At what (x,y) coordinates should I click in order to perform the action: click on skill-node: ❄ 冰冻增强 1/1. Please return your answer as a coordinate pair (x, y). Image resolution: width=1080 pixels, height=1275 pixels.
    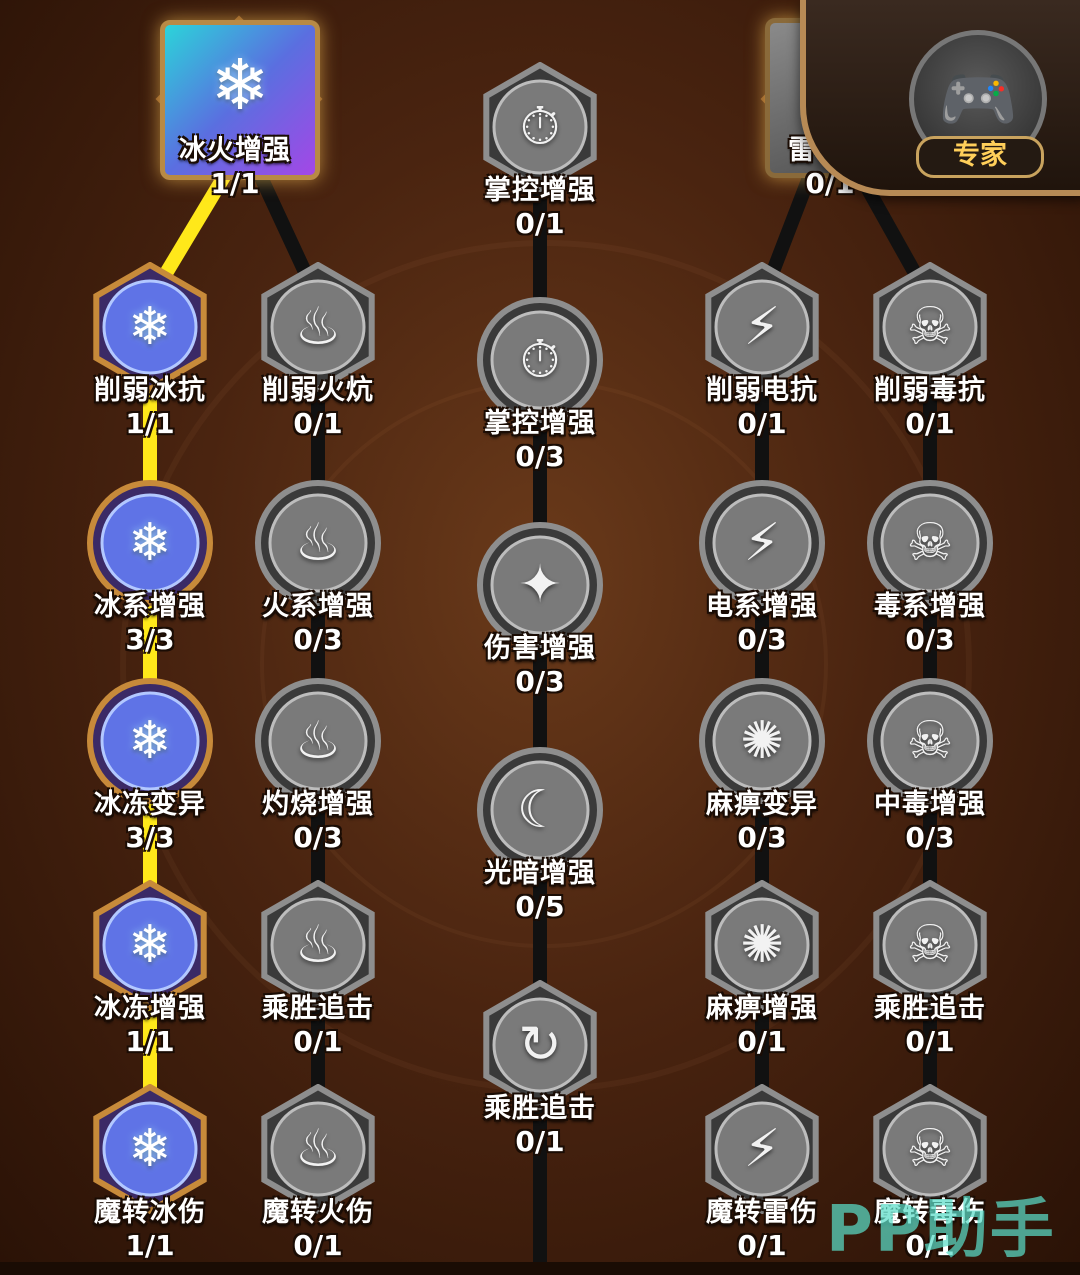
    Looking at the image, I should click on (150, 969).